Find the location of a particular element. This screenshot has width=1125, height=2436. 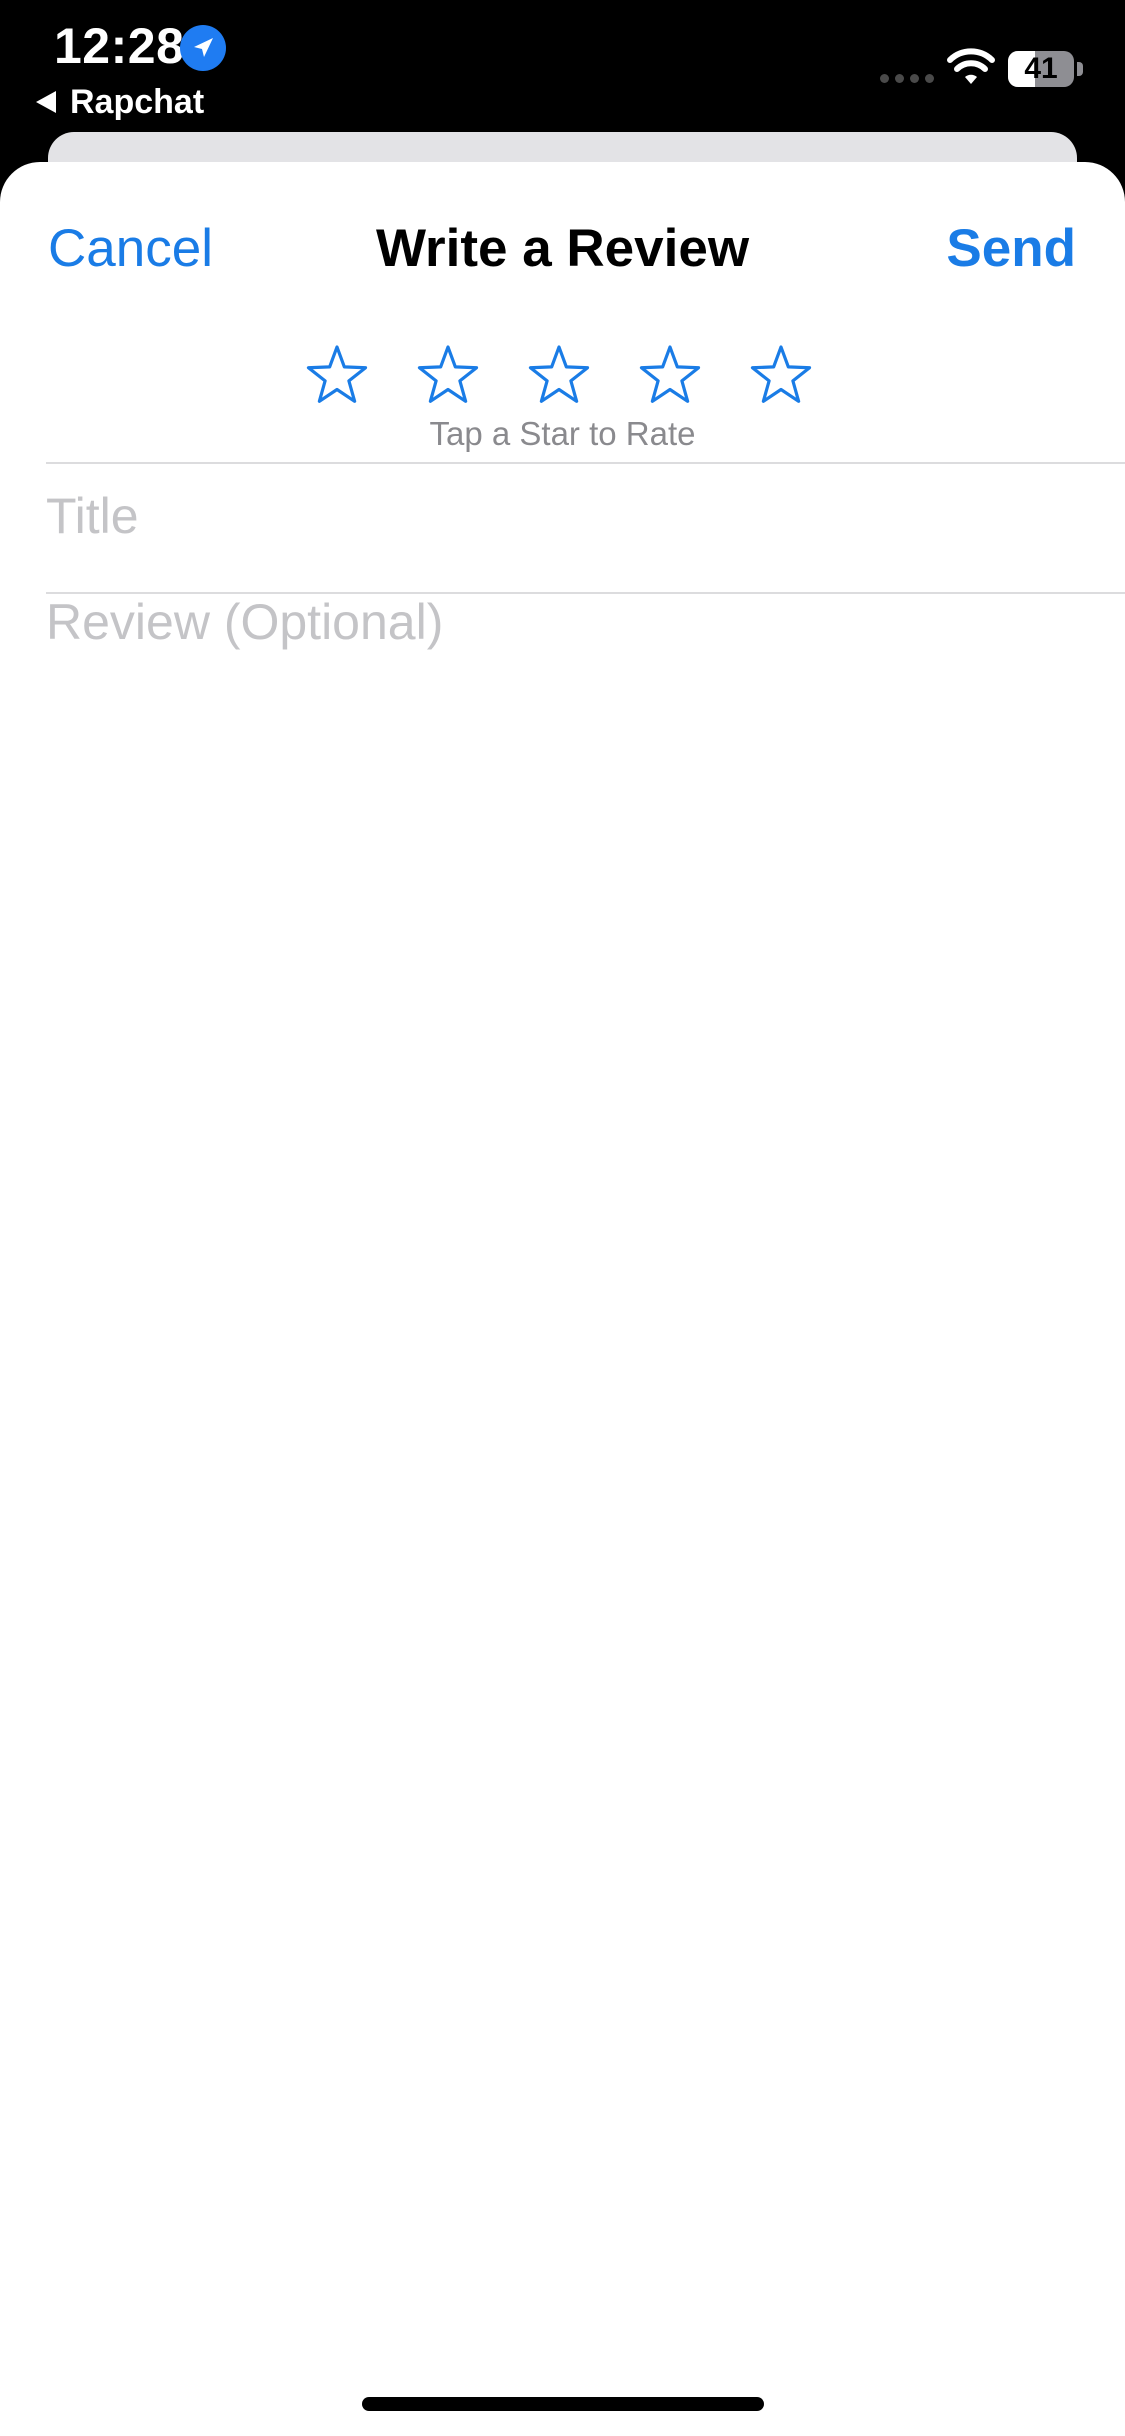

home-indicator is located at coordinates (563, 2404).